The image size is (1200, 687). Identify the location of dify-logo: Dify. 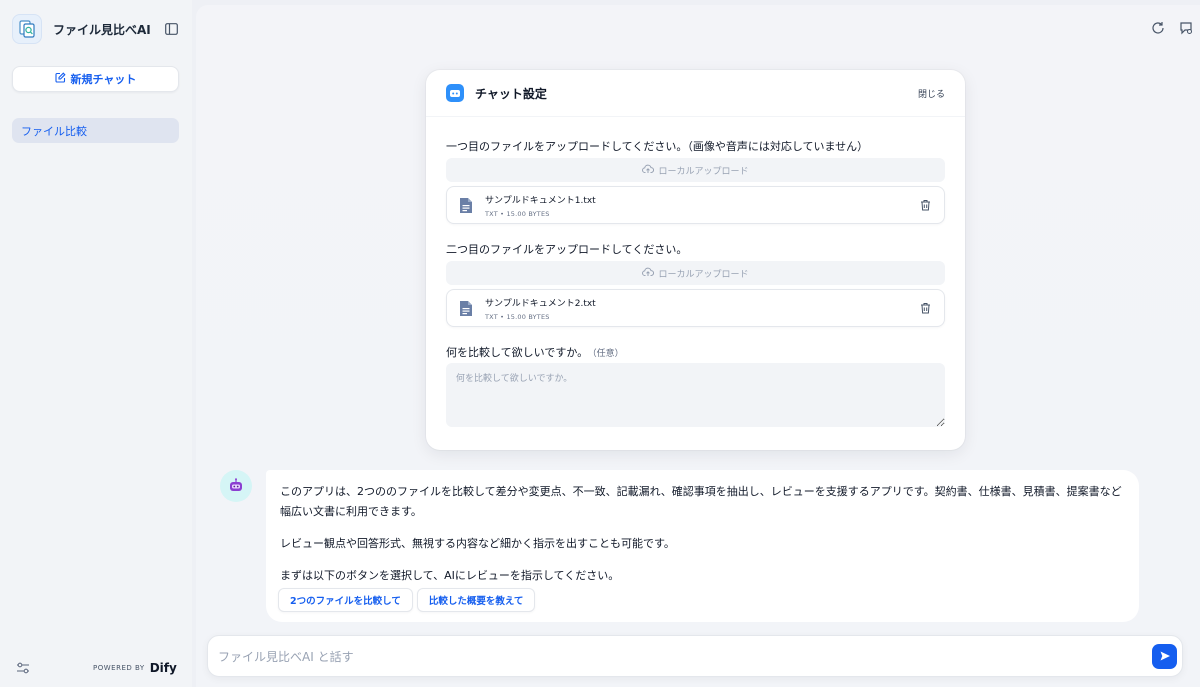
(163, 668).